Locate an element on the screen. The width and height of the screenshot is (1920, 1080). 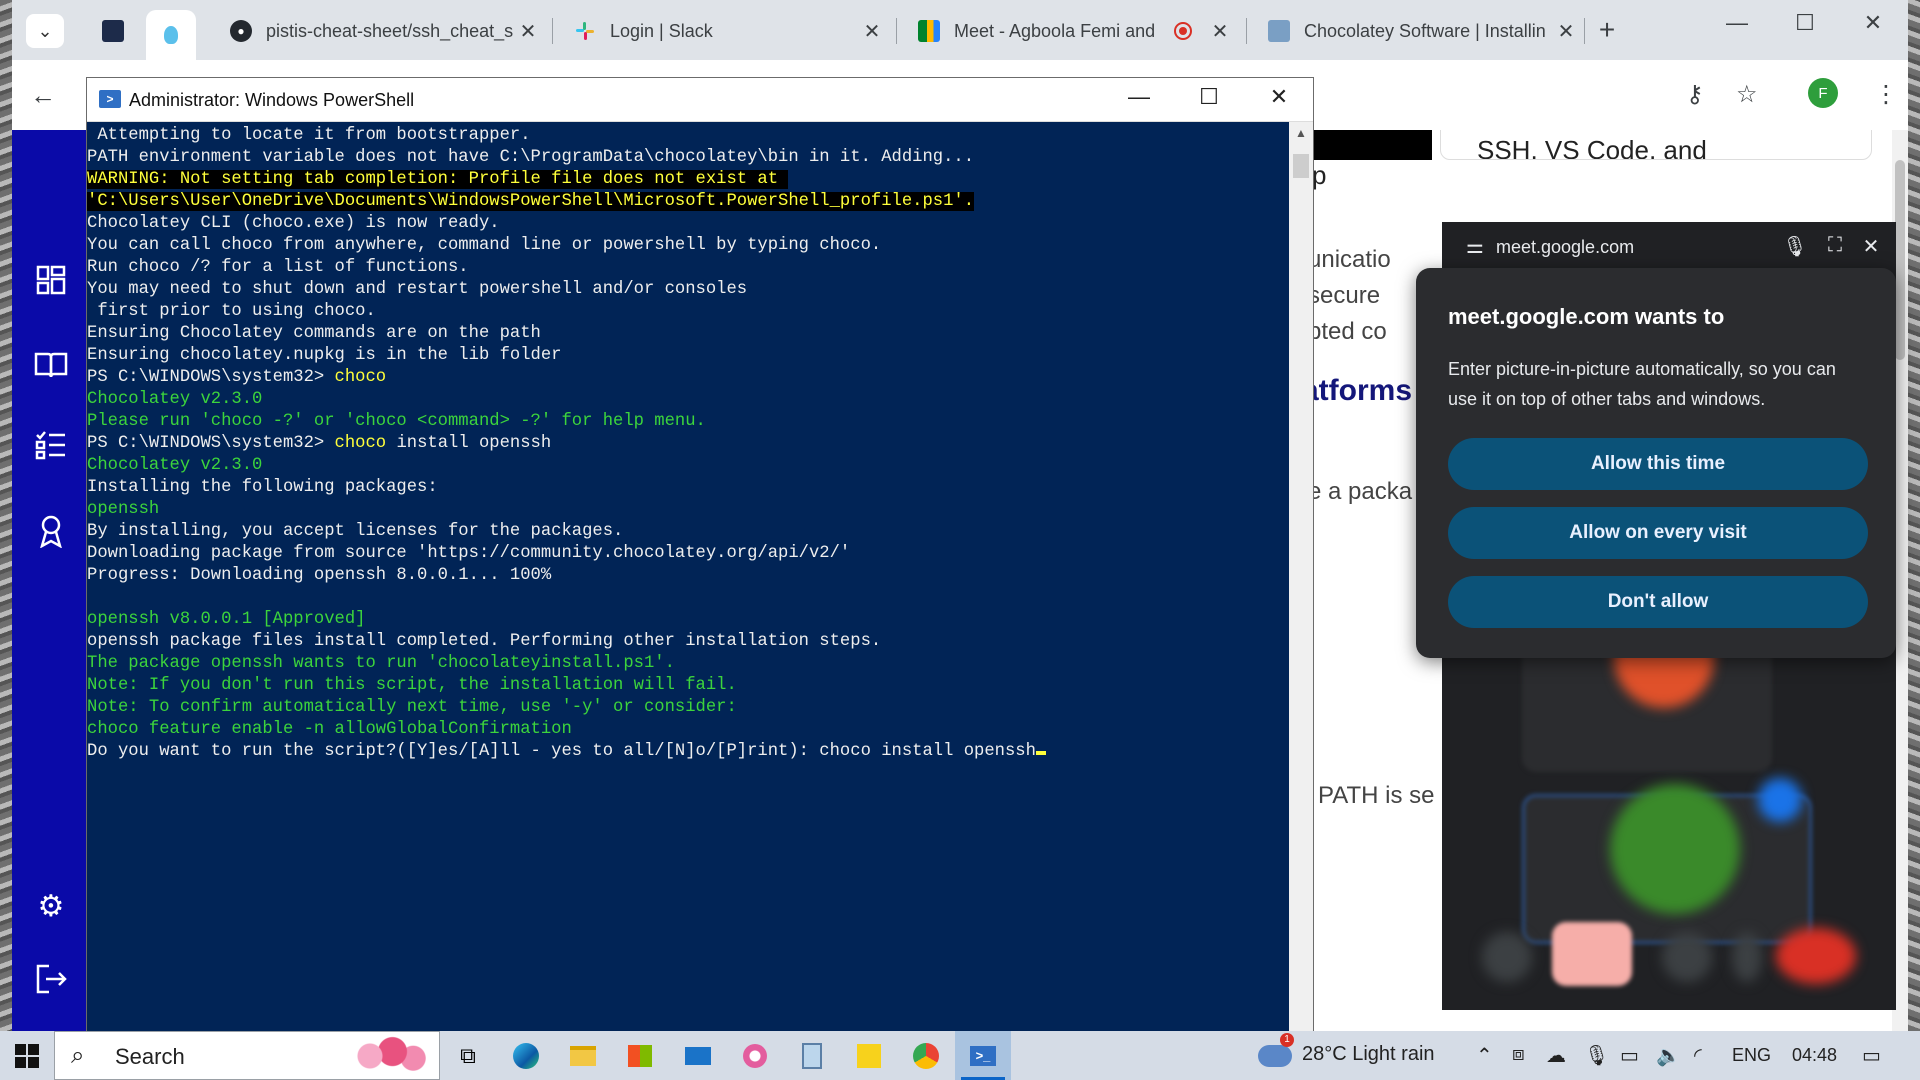
book-icon is located at coordinates (51, 367).